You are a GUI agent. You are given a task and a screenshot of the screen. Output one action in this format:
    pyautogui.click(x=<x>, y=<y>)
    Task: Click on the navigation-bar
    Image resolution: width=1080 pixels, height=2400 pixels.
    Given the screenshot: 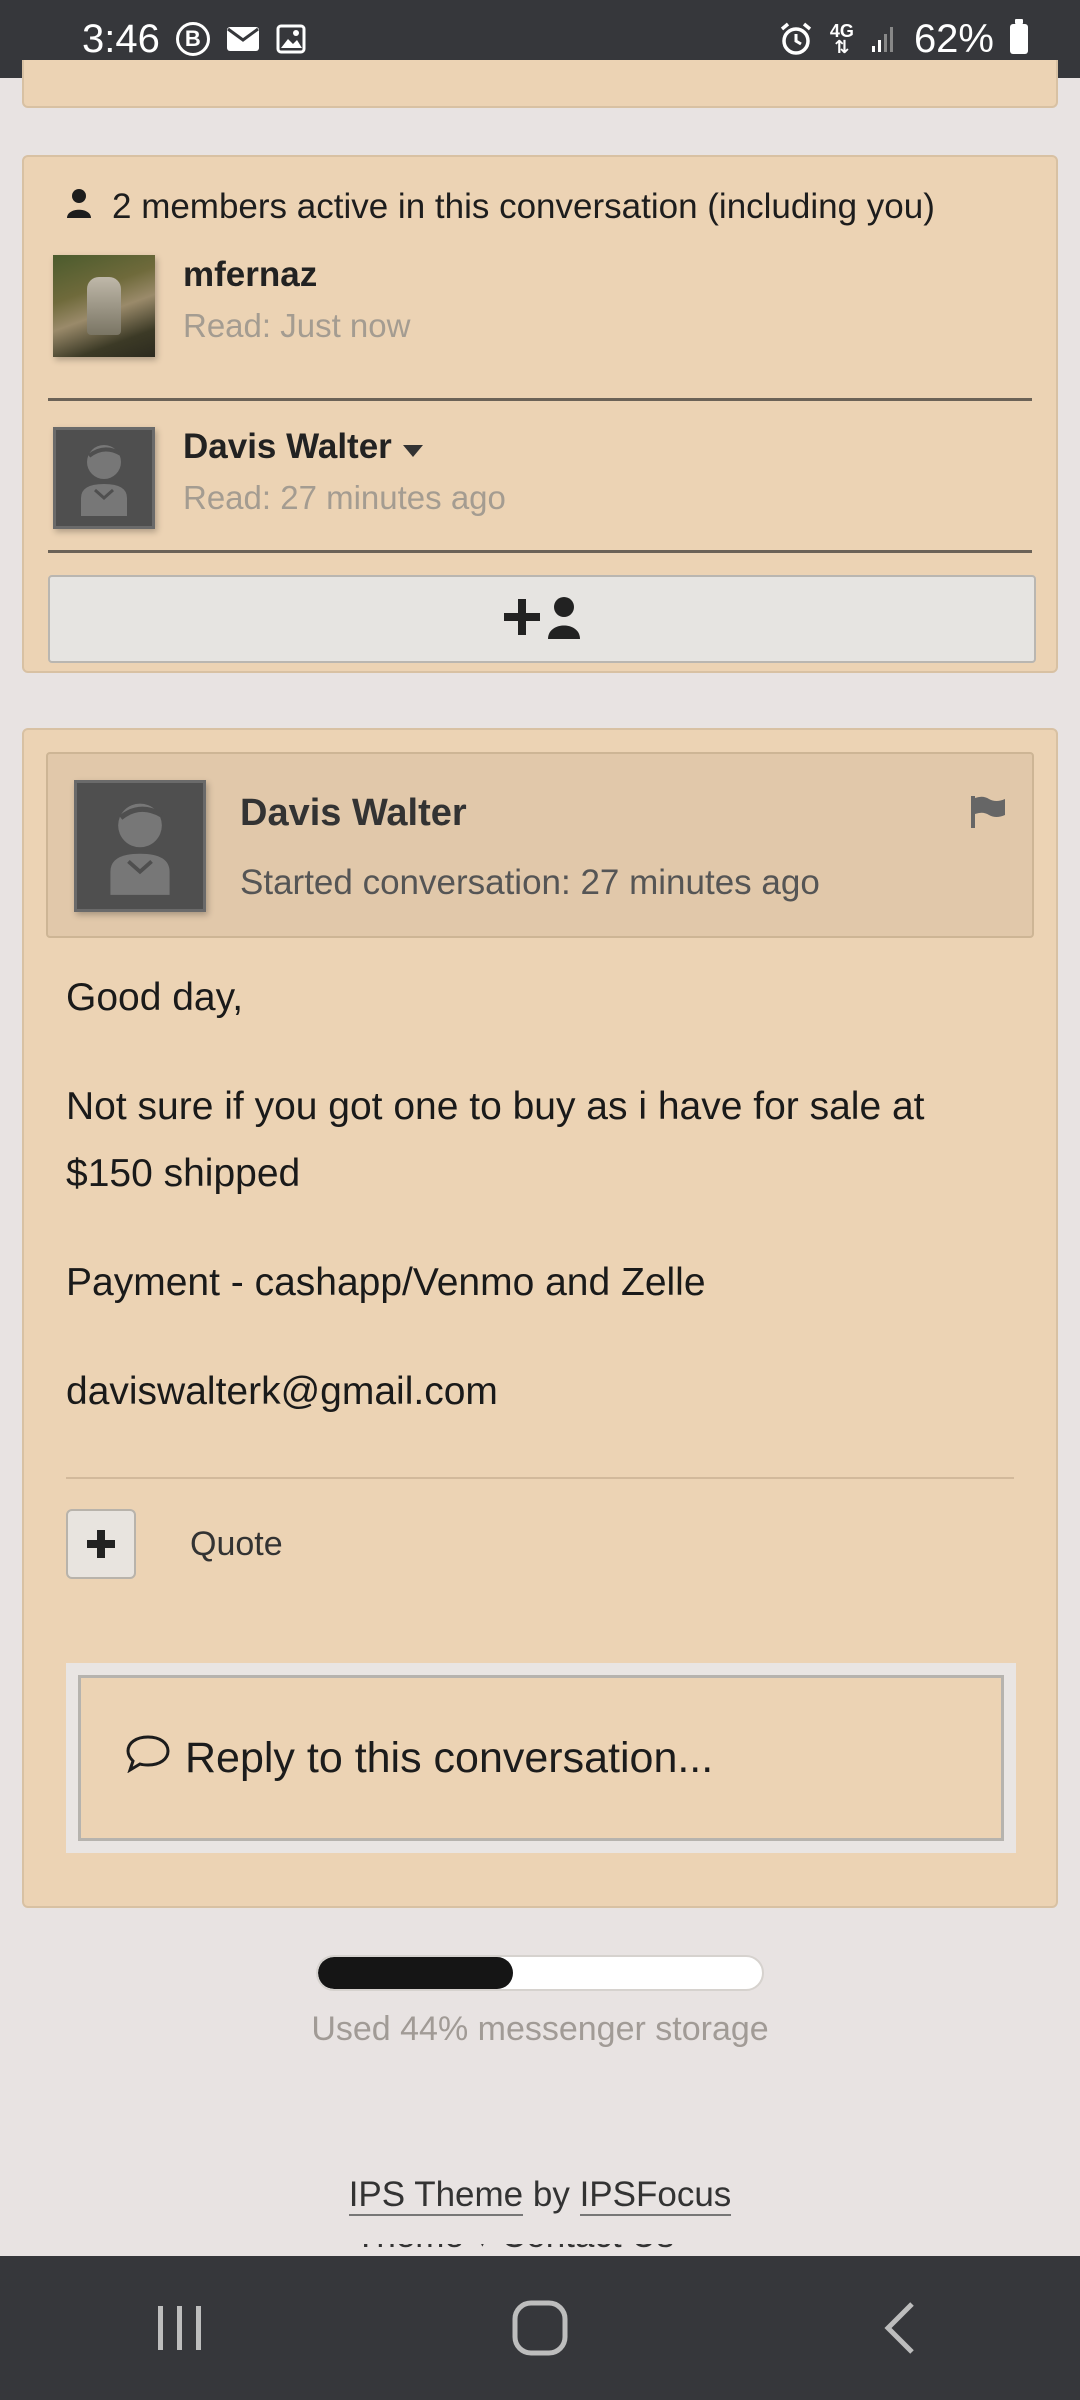 What is the action you would take?
    pyautogui.click(x=540, y=2328)
    